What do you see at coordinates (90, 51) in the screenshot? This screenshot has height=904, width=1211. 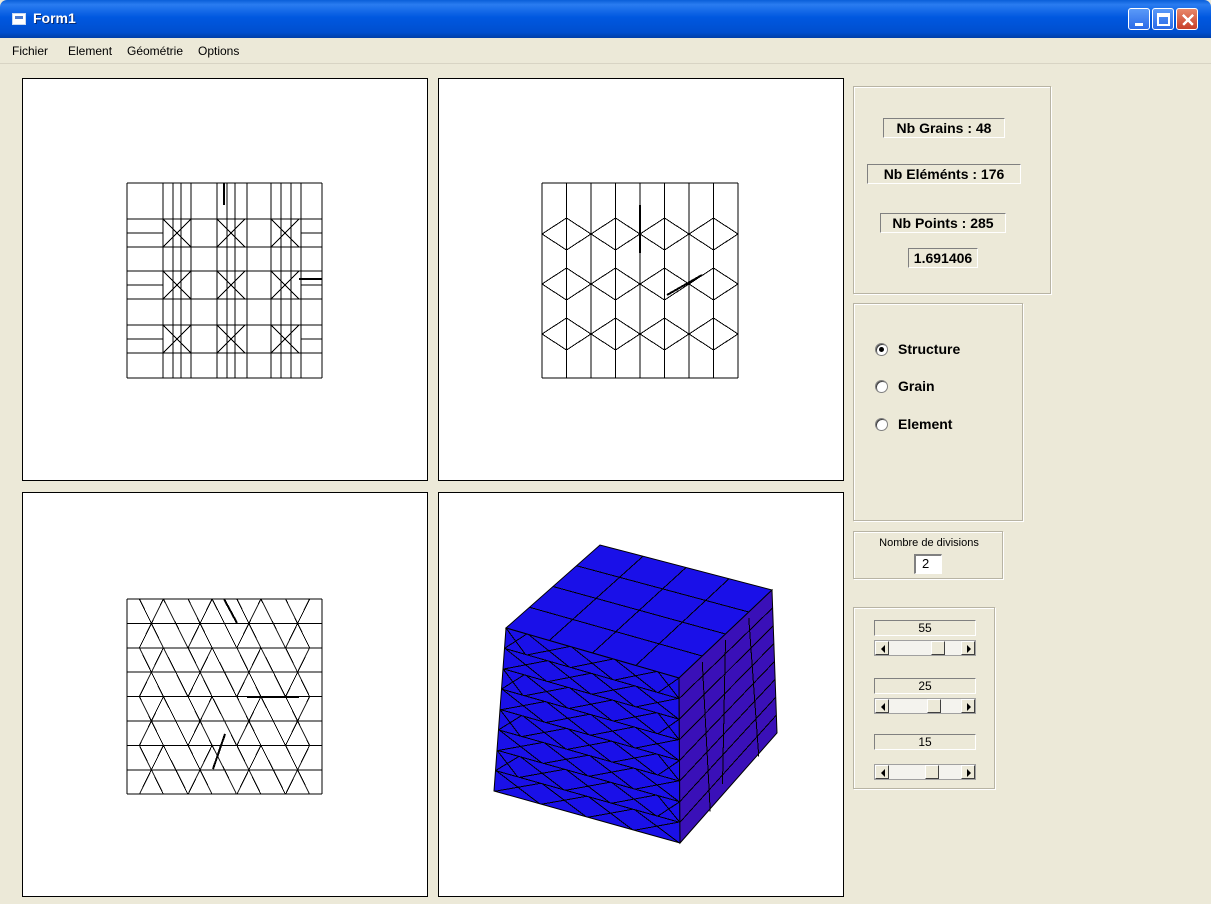 I see `menu-element: Element` at bounding box center [90, 51].